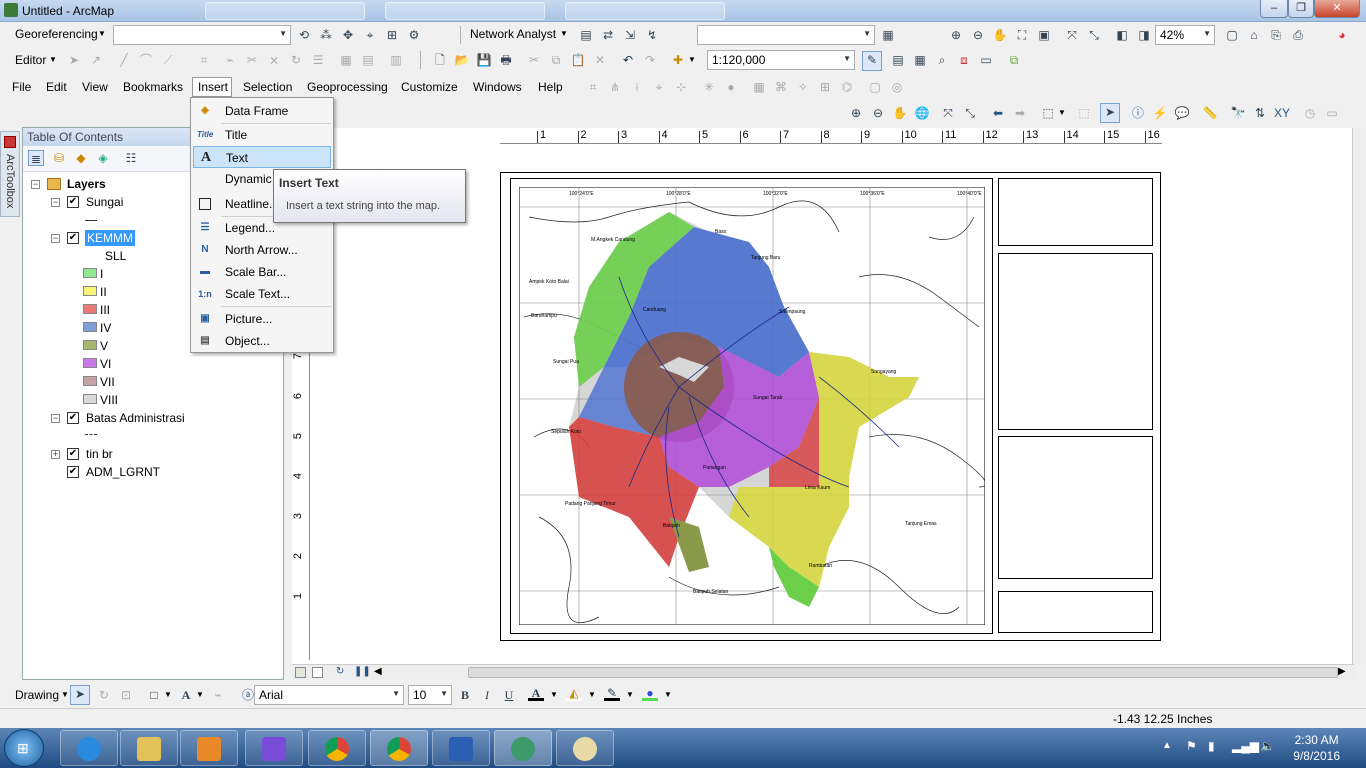  I want to click on trace-icon: ⟋, so click(168, 60).